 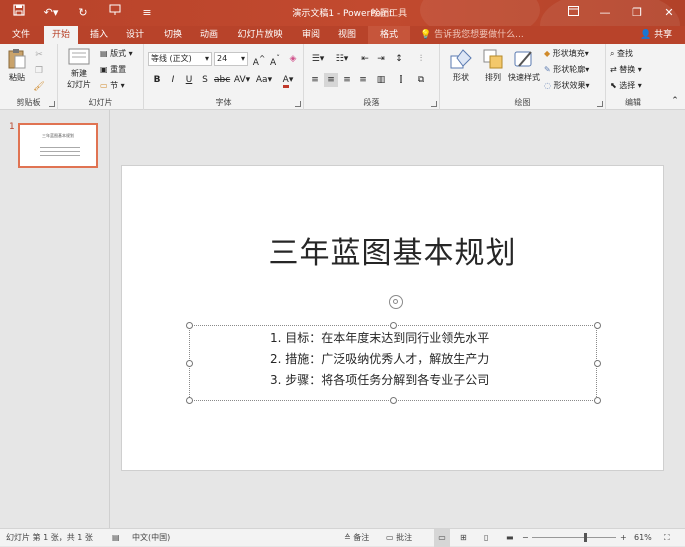 What do you see at coordinates (39, 71) in the screenshot?
I see `copy-icon: ❐` at bounding box center [39, 71].